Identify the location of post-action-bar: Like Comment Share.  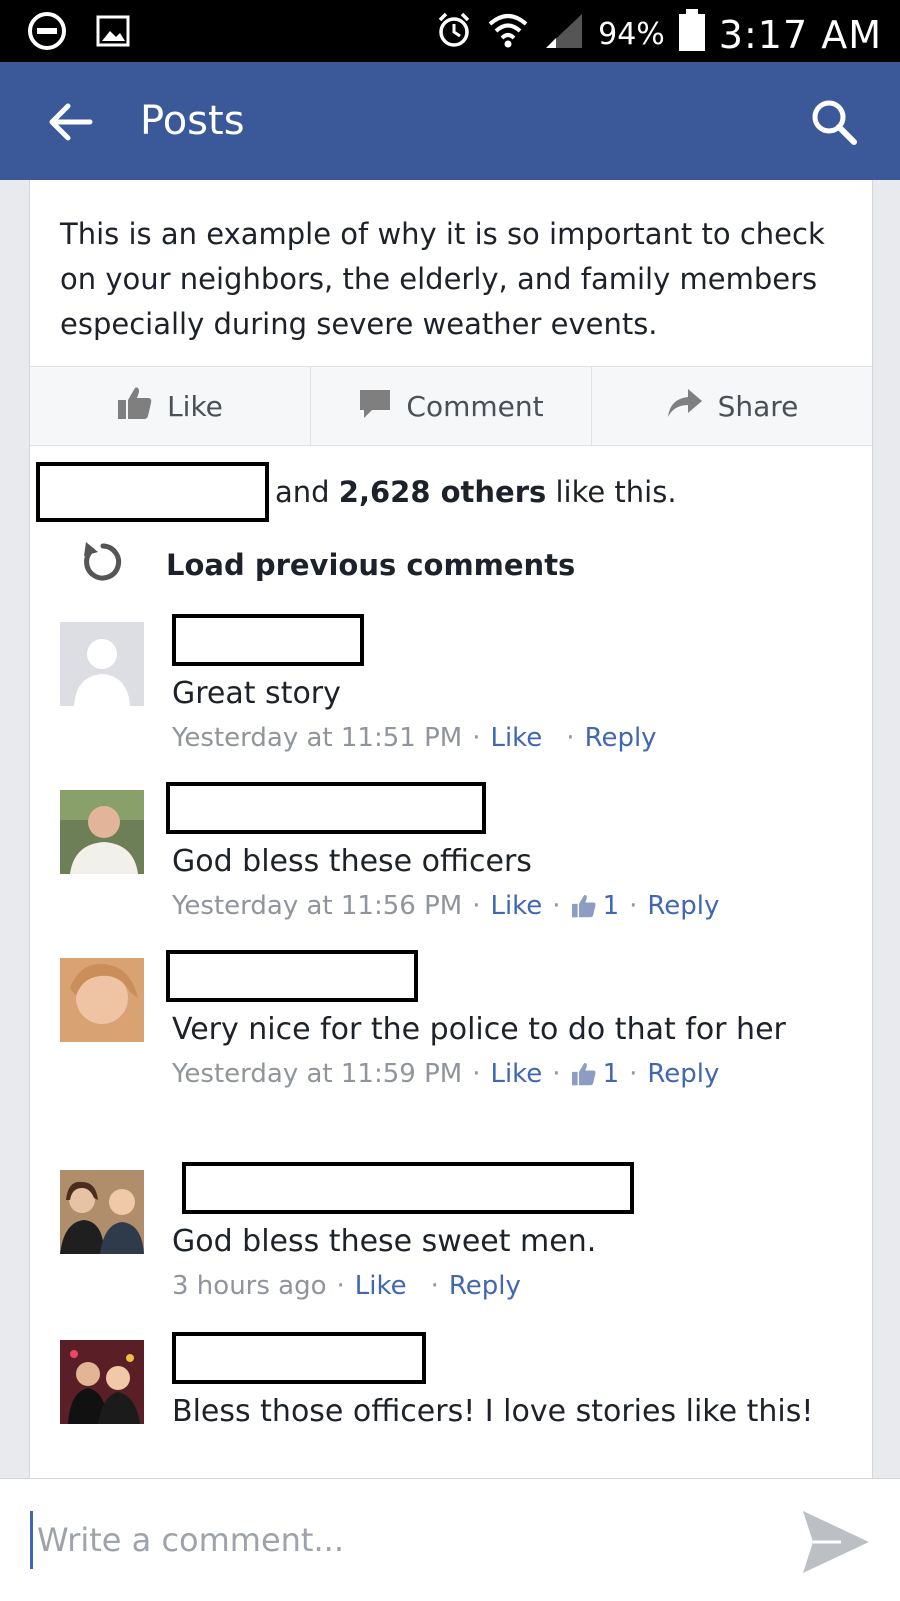
(451, 406).